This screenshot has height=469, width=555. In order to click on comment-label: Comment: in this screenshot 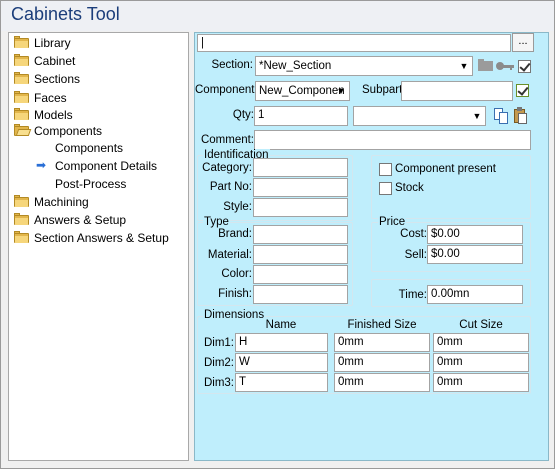, I will do `click(227, 140)`.